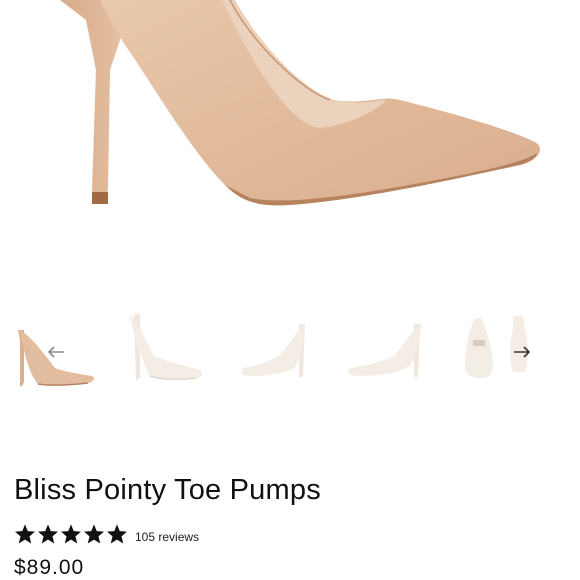  I want to click on reviews-link: 105 reviews, so click(167, 534).